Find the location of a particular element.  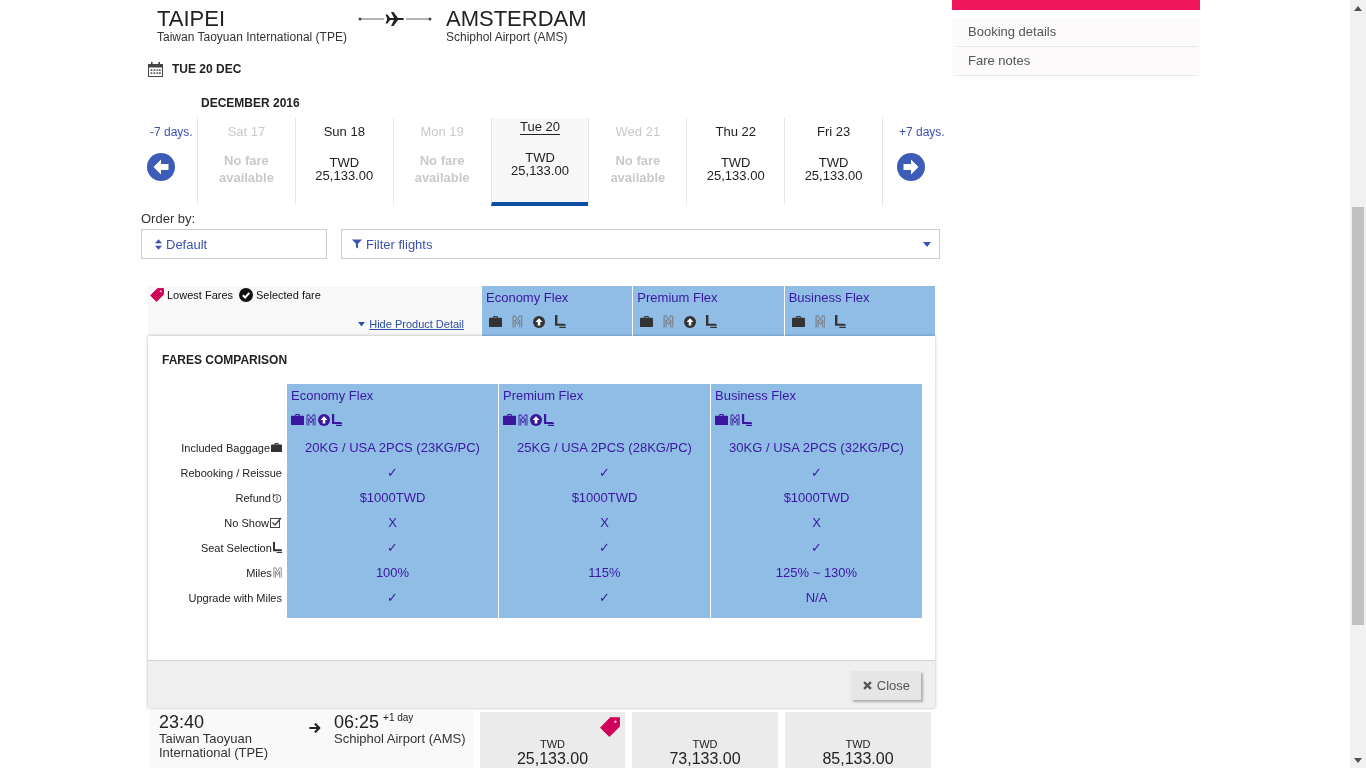

previous-week-link: -7 days. is located at coordinates (171, 132).